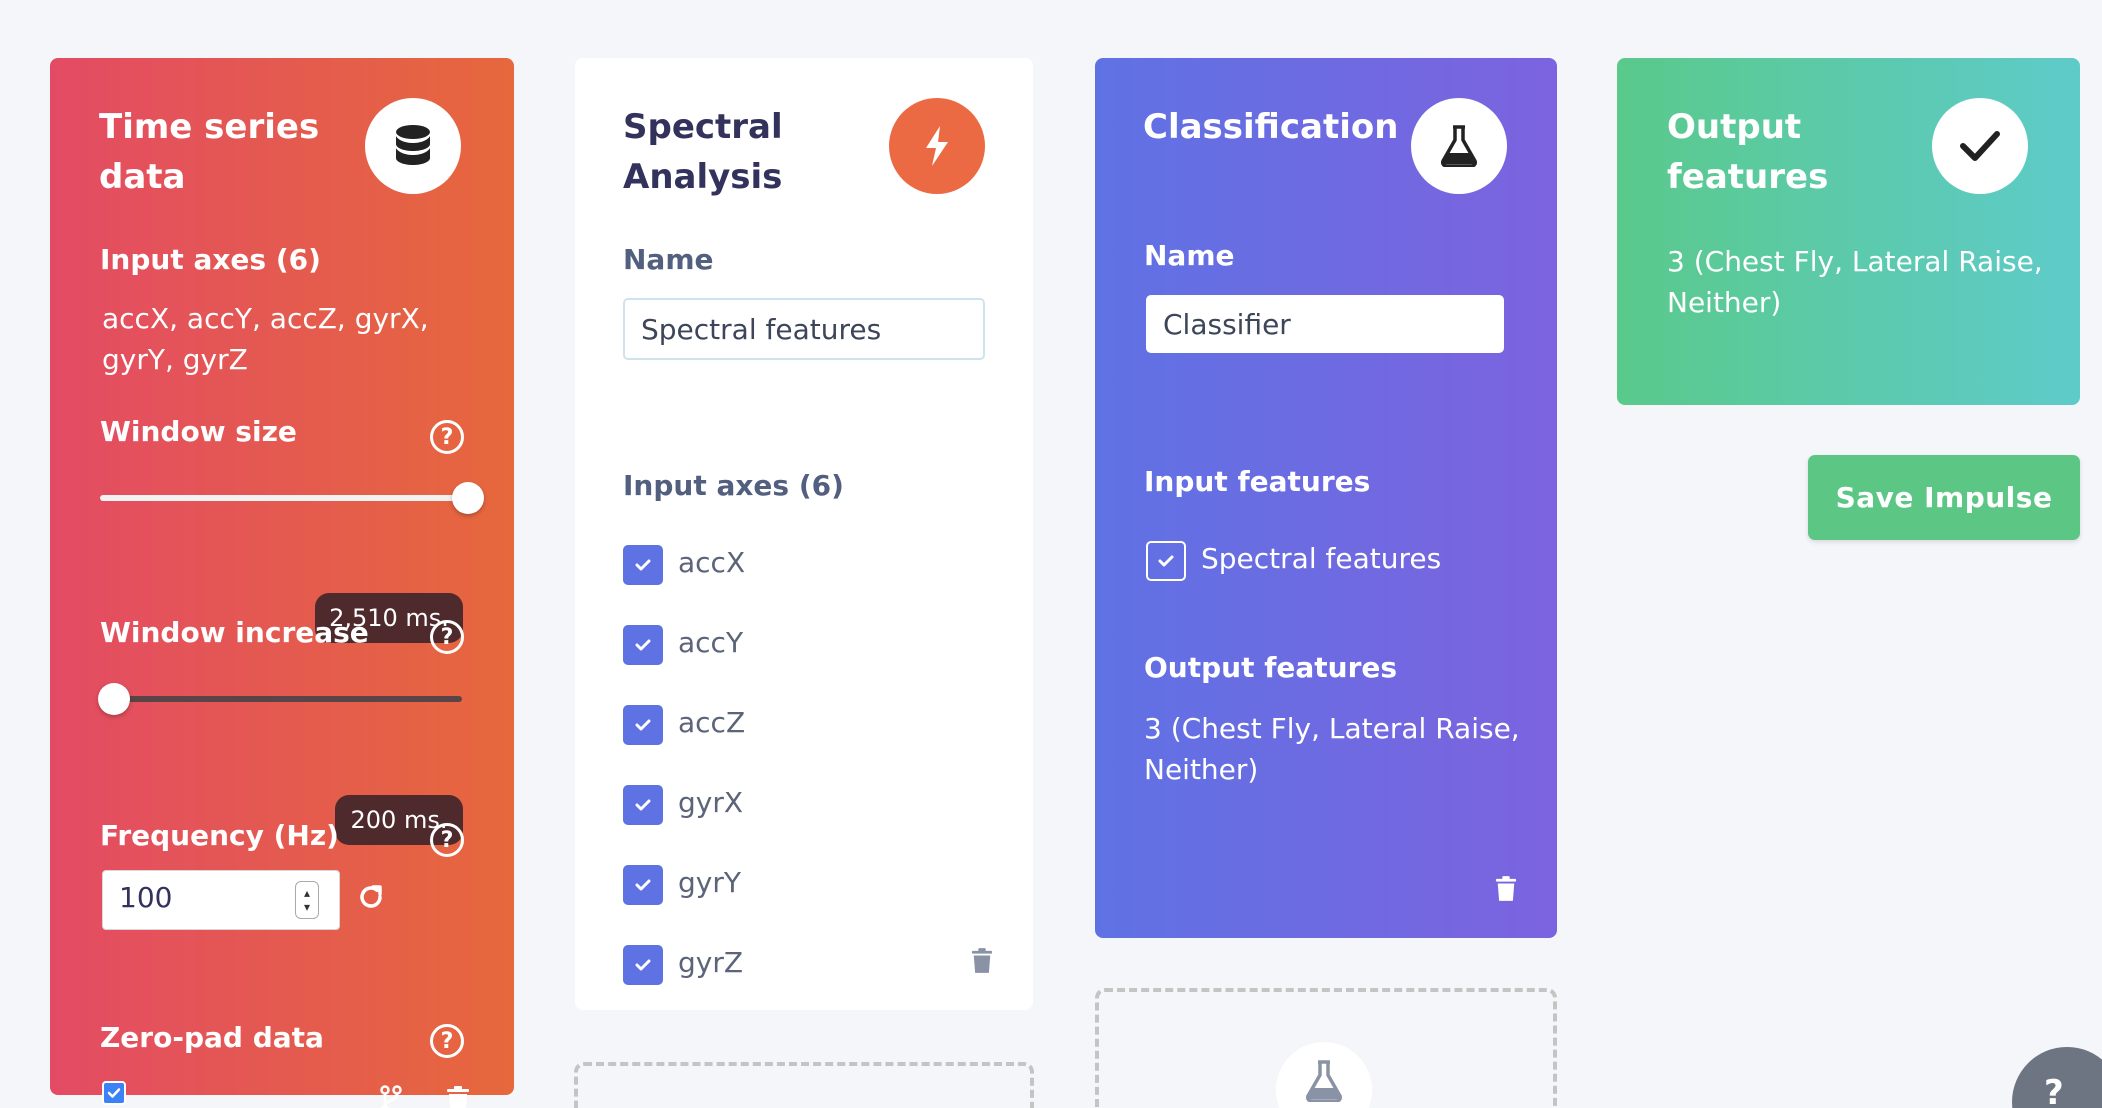  I want to click on frequency-input-value: 100, so click(146, 897).